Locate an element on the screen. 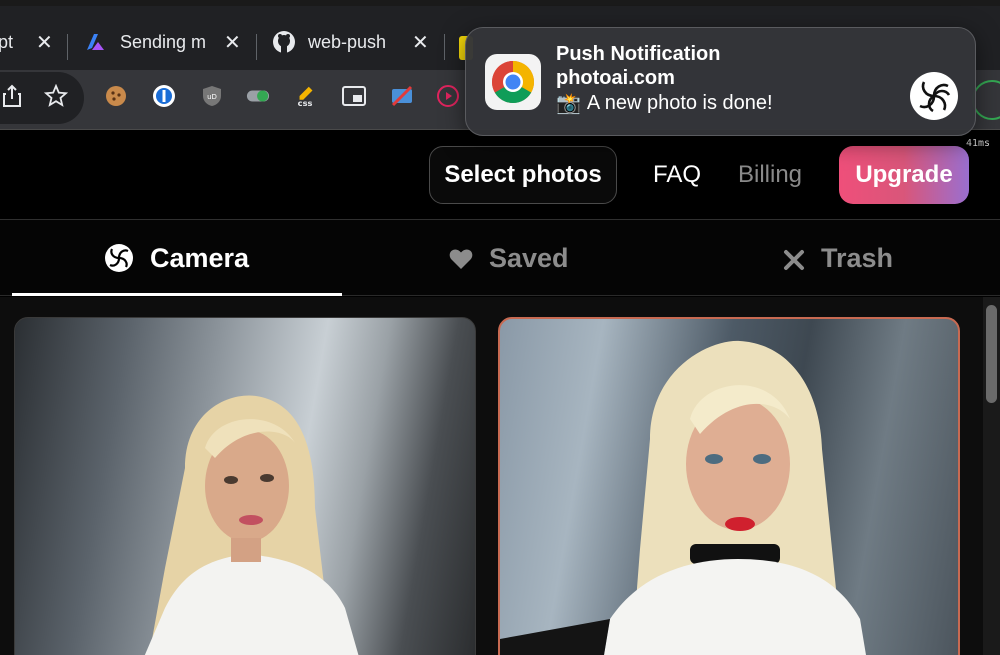 The height and width of the screenshot is (655, 1000). tab-label: pt is located at coordinates (7, 41).